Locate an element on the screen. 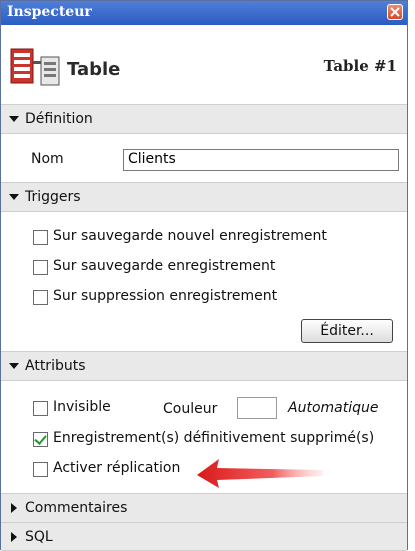  table-number: Table #1 is located at coordinates (360, 66).